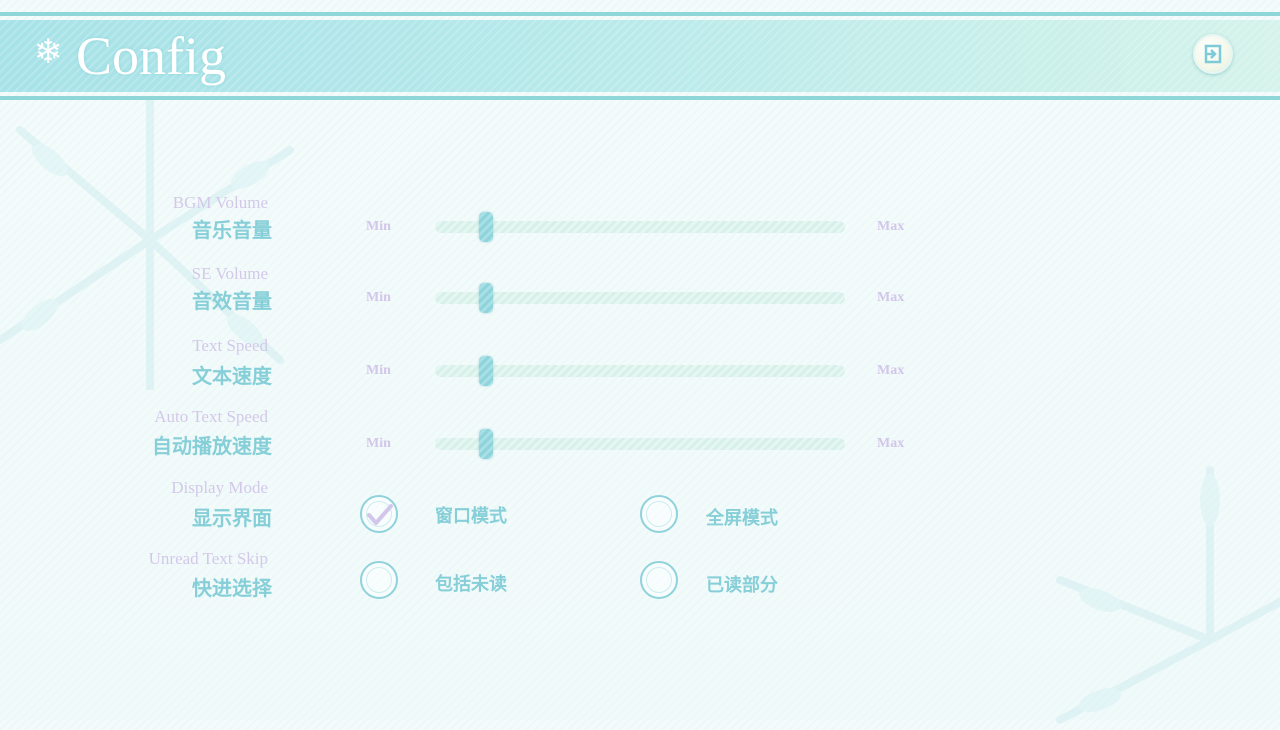  What do you see at coordinates (151, 56) in the screenshot?
I see `page-title: Config` at bounding box center [151, 56].